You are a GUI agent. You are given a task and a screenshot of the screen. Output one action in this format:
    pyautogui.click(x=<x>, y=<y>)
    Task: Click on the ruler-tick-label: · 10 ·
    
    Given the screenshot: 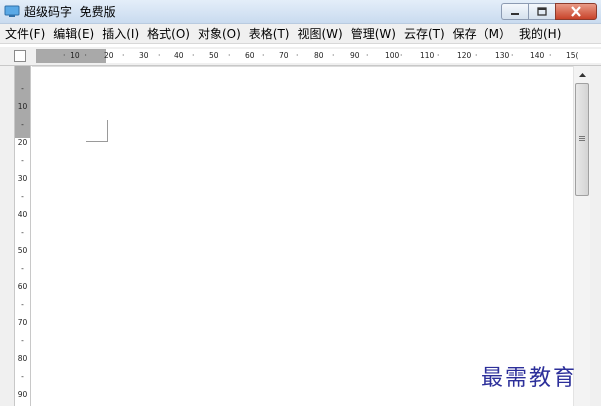 What is the action you would take?
    pyautogui.click(x=75, y=55)
    